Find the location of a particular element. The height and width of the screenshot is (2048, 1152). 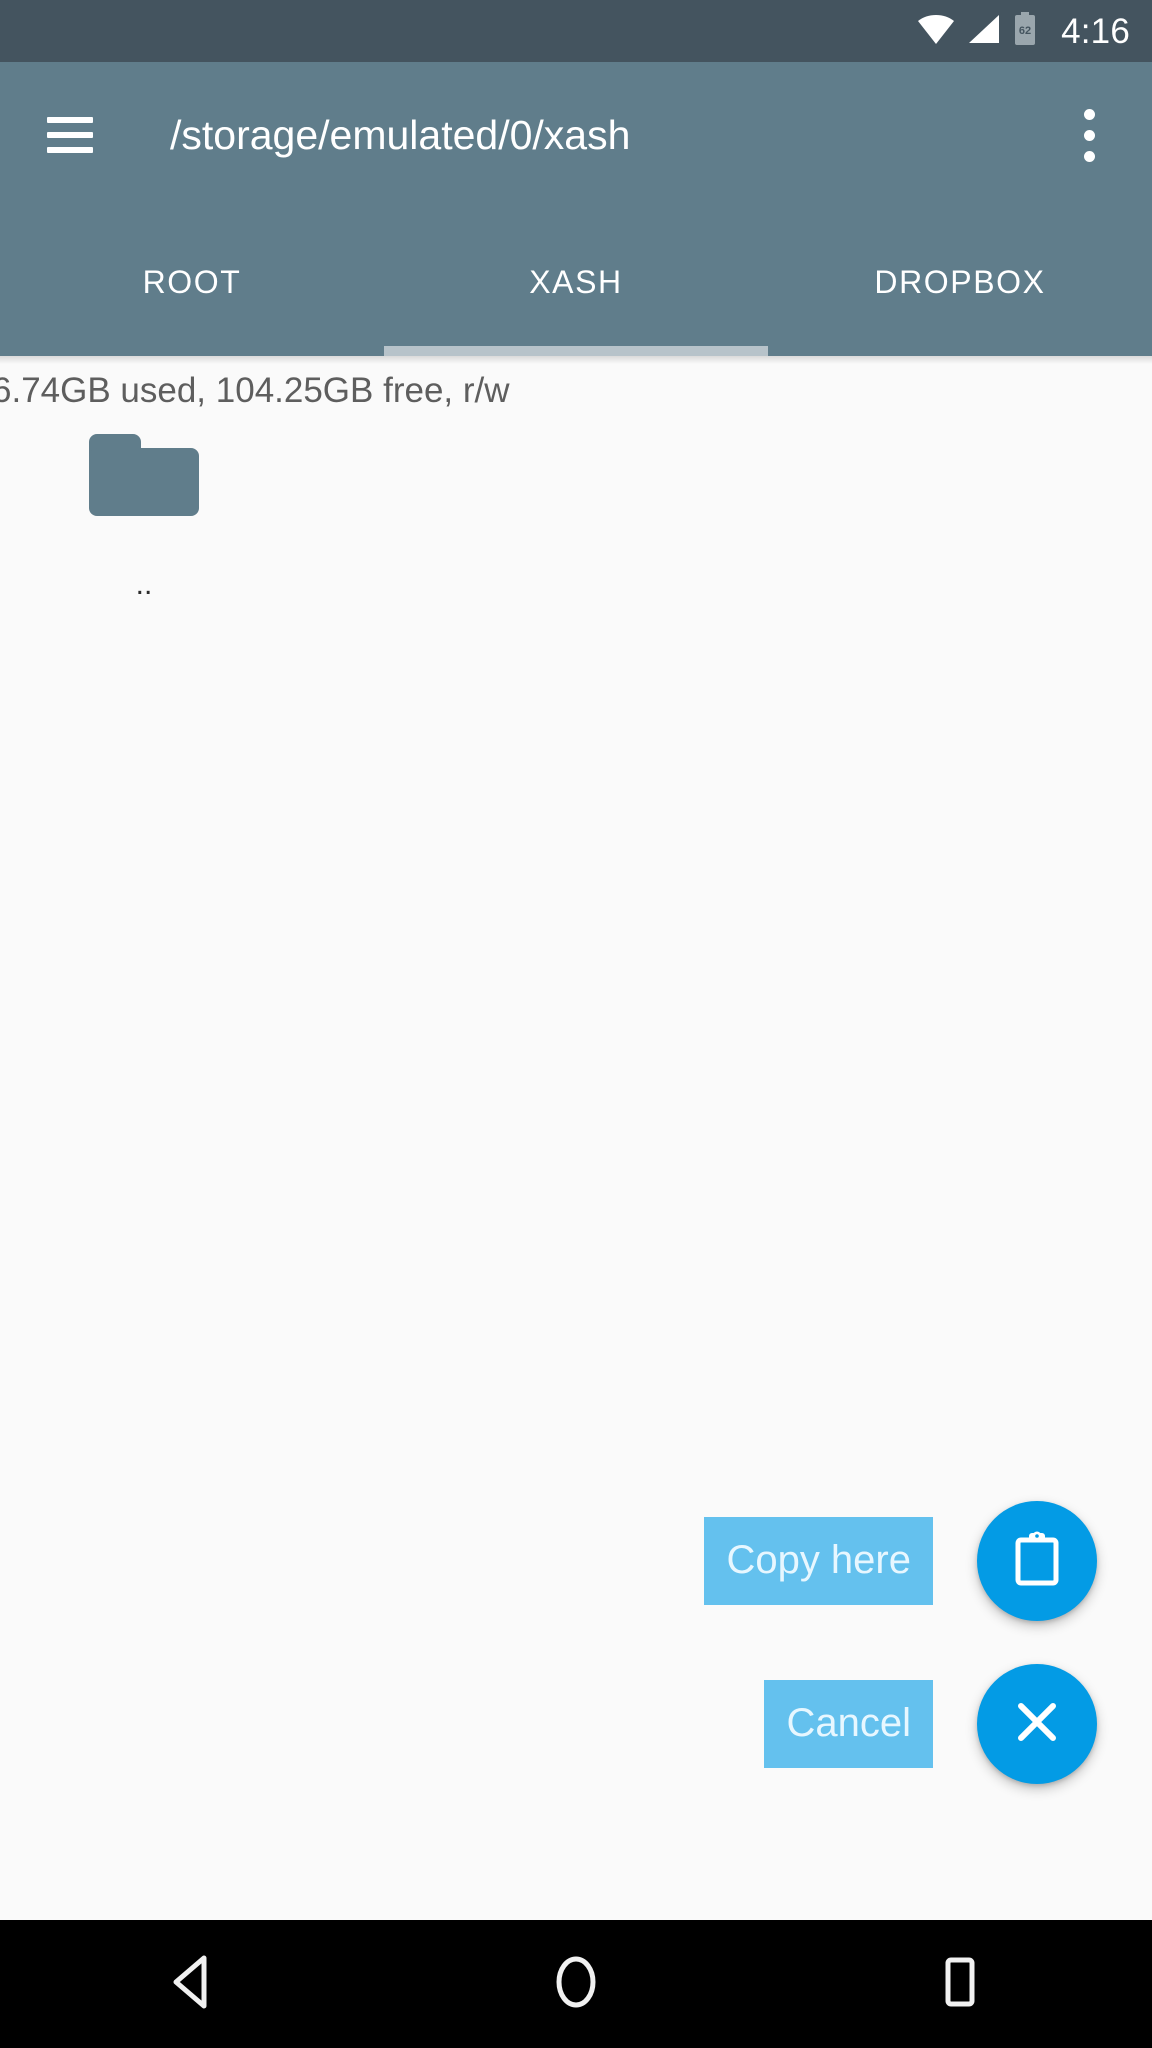

content-top-shadow is located at coordinates (576, 360).